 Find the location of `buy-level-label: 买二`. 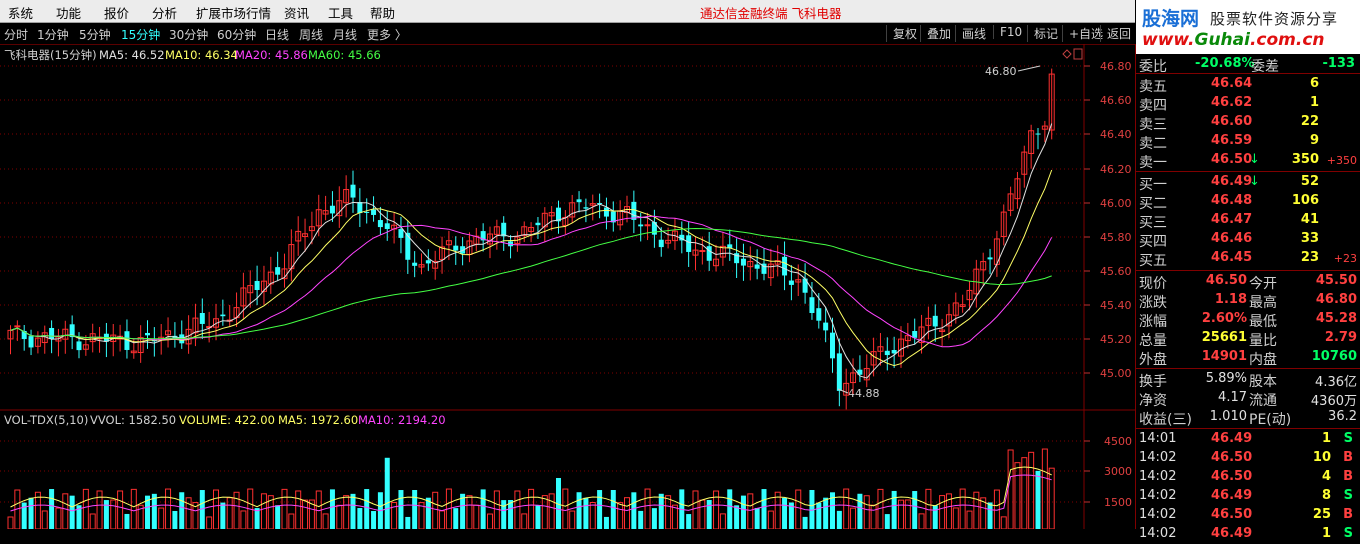

buy-level-label: 买二 is located at coordinates (1153, 204).